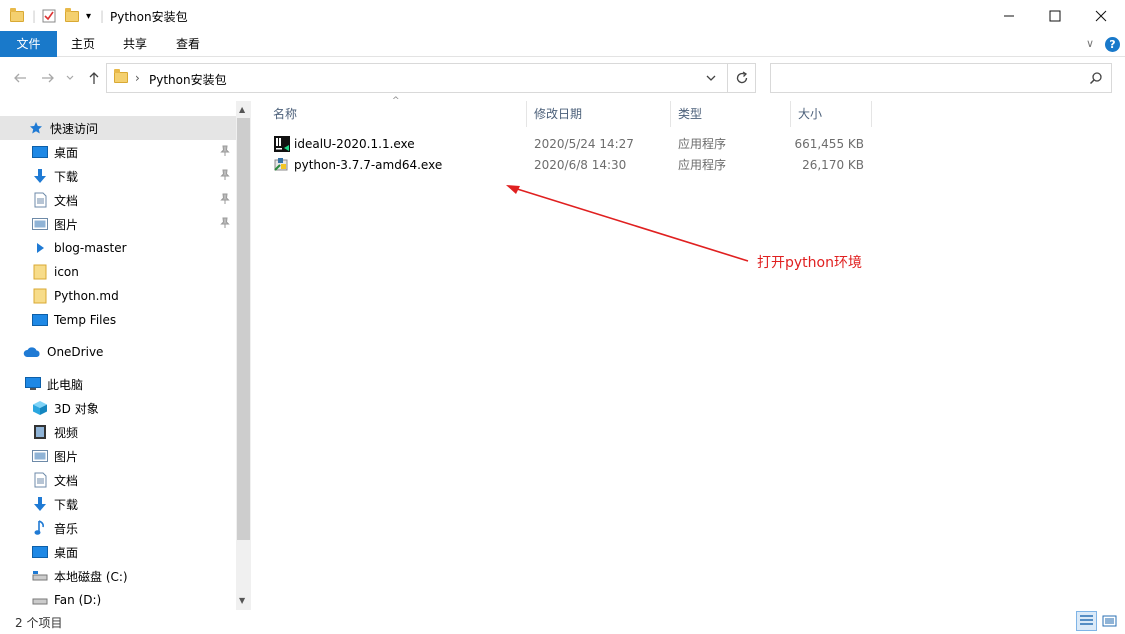 The width and height of the screenshot is (1125, 634). I want to click on large-icons-view-button, so click(1109, 621).